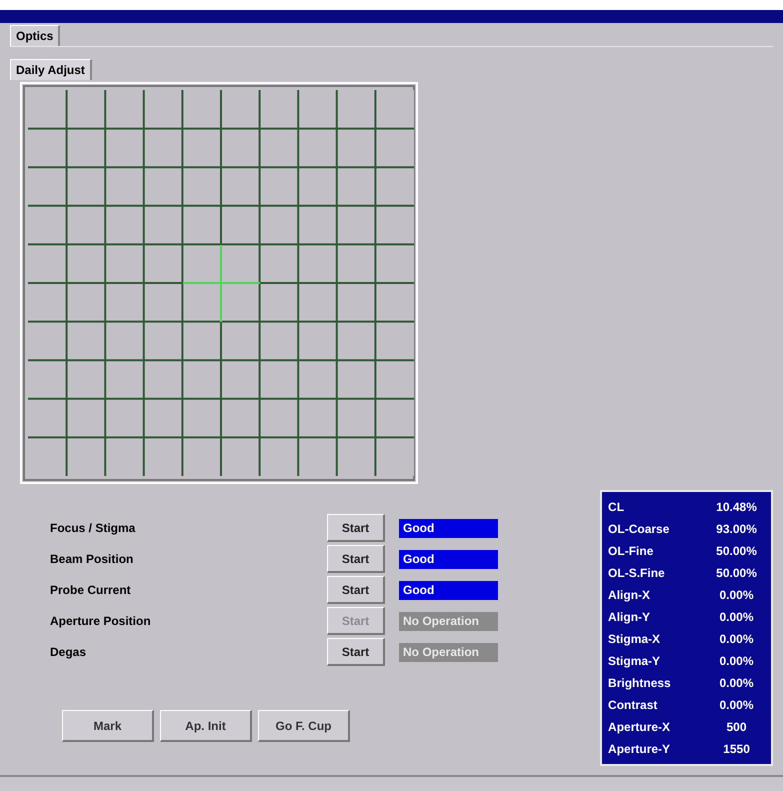 The width and height of the screenshot is (783, 791). What do you see at coordinates (640, 749) in the screenshot?
I see `readout-name: Aperture-Y` at bounding box center [640, 749].